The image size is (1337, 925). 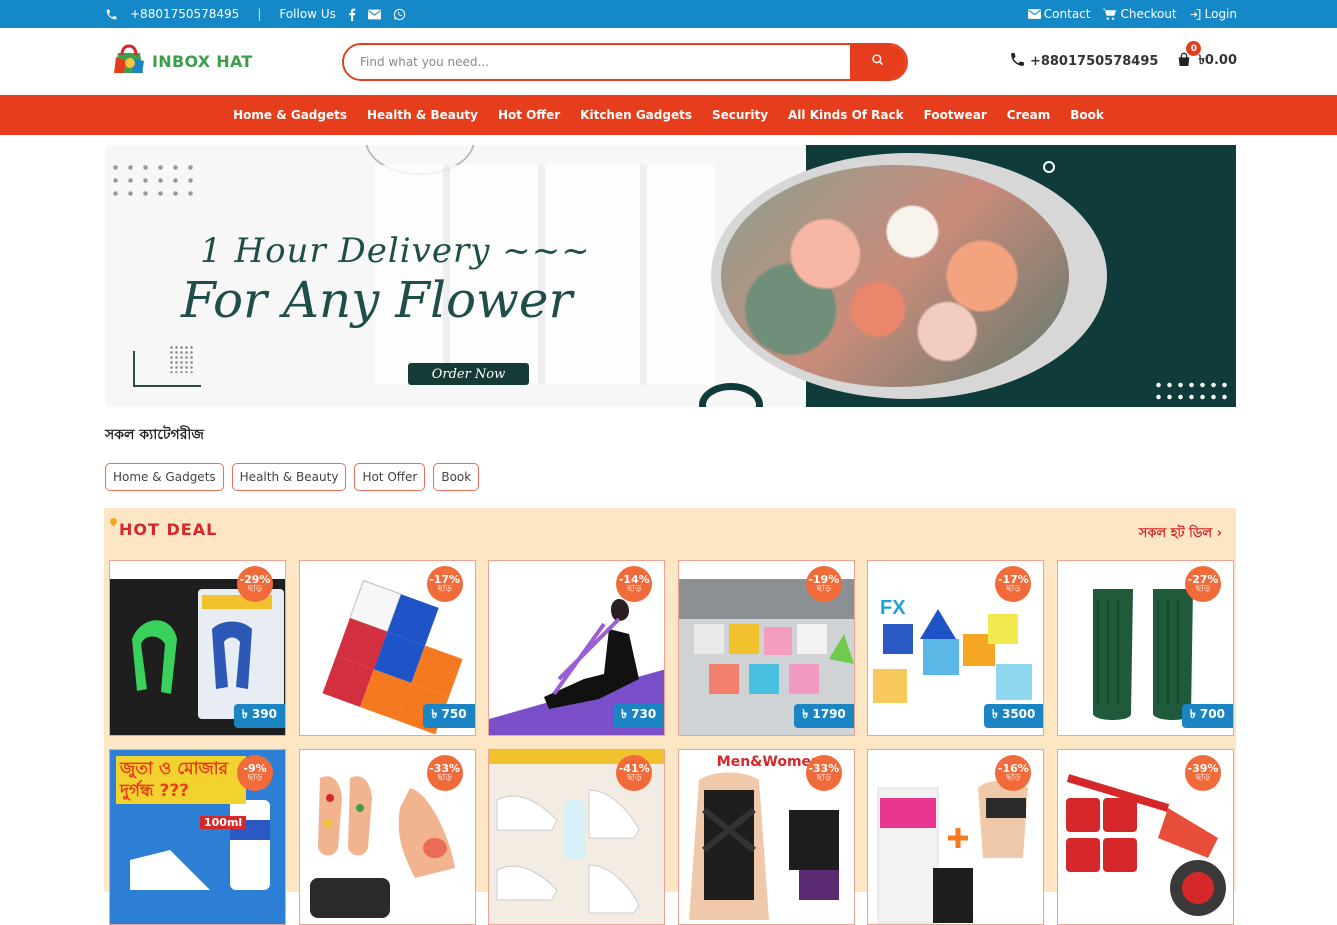 I want to click on checkout-link: Checkout, so click(x=1139, y=14).